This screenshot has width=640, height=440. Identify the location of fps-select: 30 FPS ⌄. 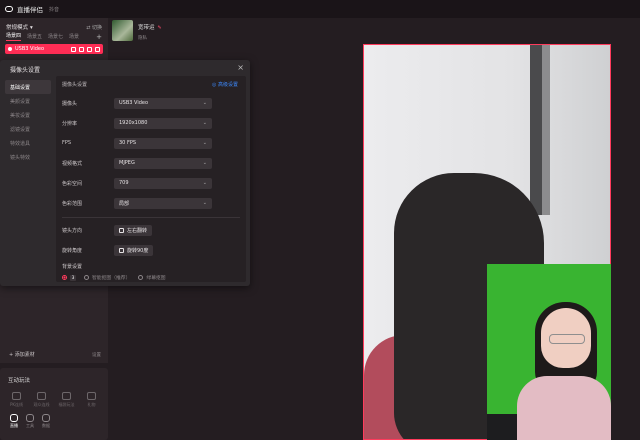
(163, 143).